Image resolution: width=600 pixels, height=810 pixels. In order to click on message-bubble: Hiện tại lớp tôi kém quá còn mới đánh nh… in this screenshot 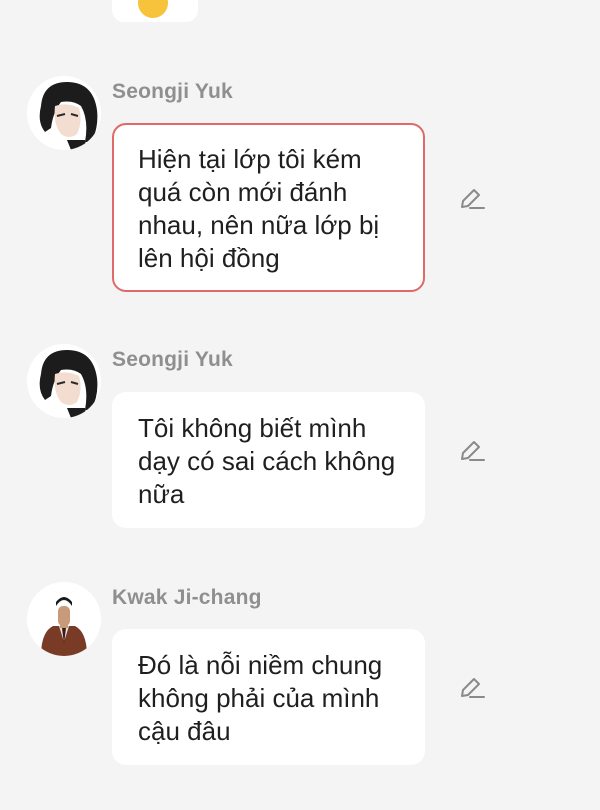, I will do `click(268, 207)`.